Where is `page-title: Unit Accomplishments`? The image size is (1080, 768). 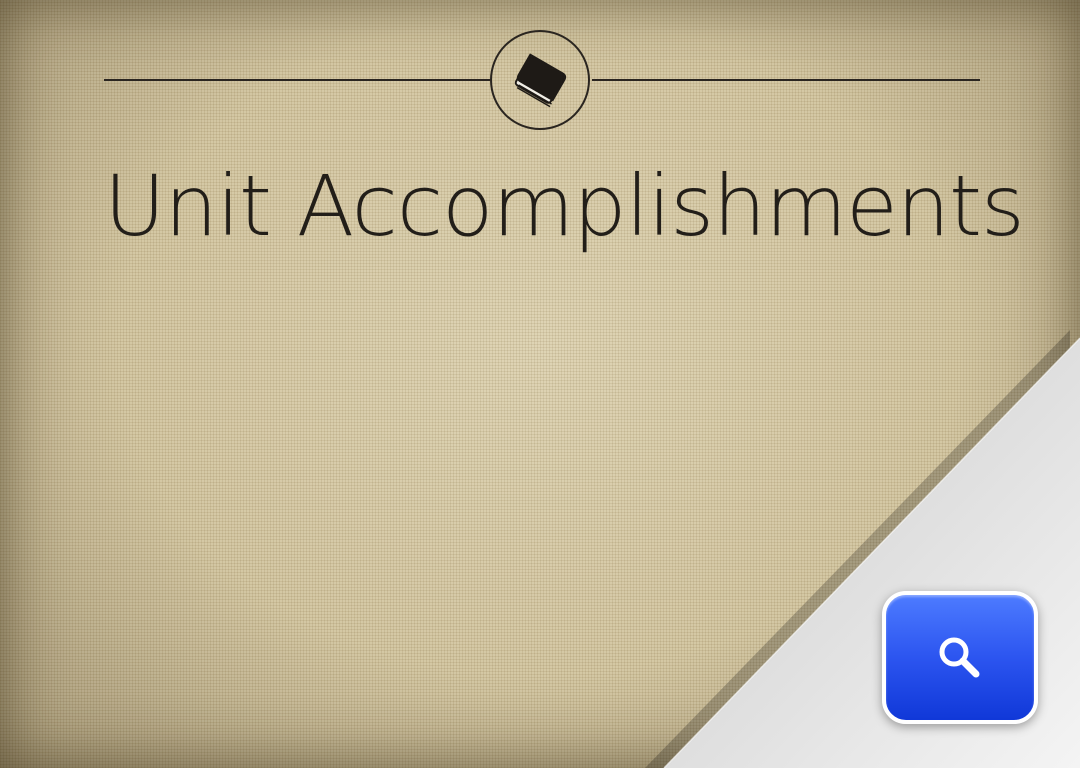 page-title: Unit Accomplishments is located at coordinates (564, 206).